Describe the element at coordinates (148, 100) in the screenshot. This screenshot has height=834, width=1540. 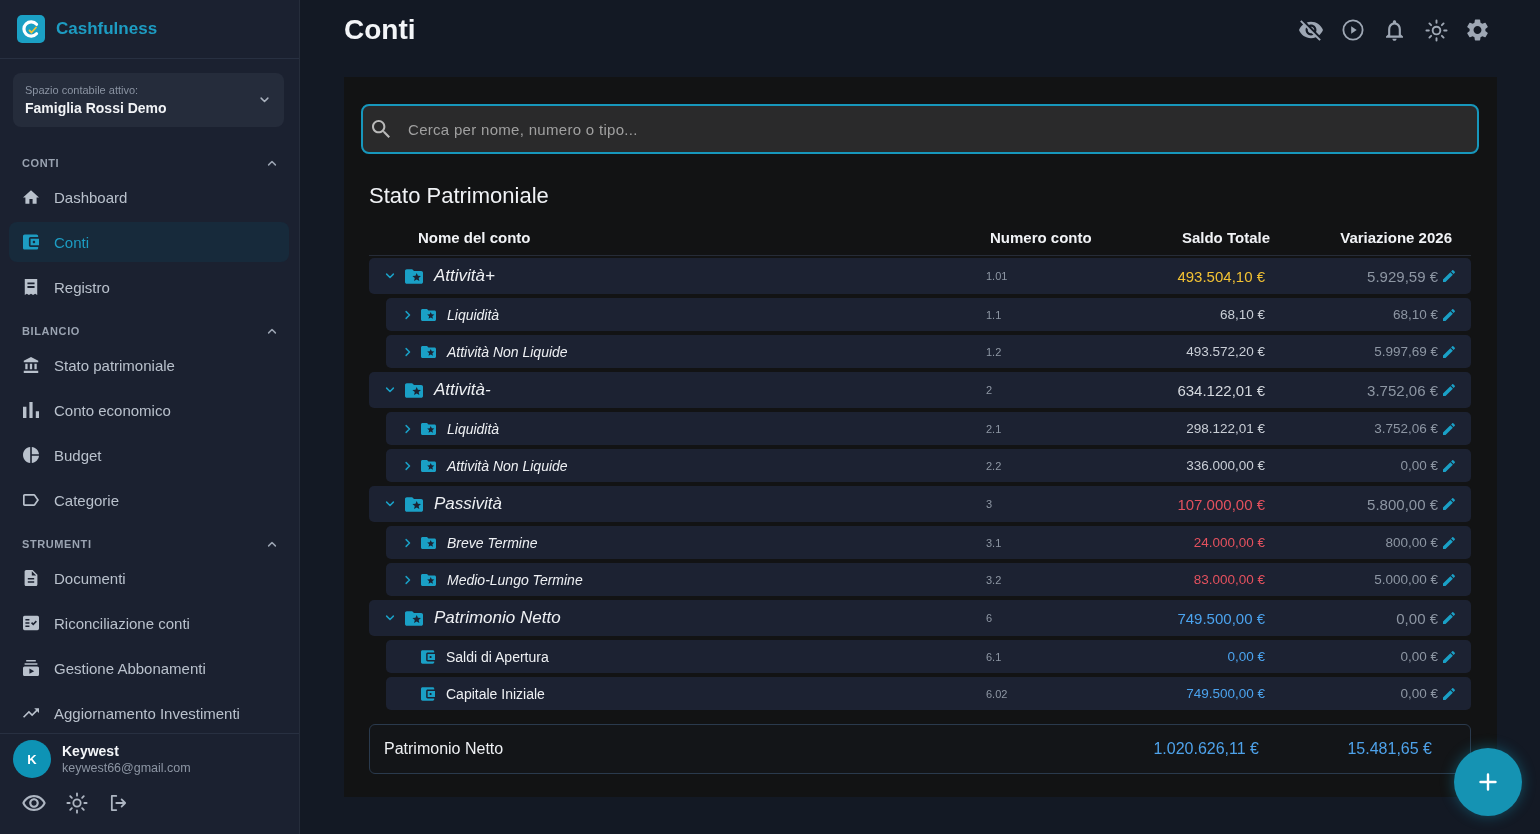
I see `workspace-selector: Spazio contabile attivo: Famiglia Rossi Demo` at that location.